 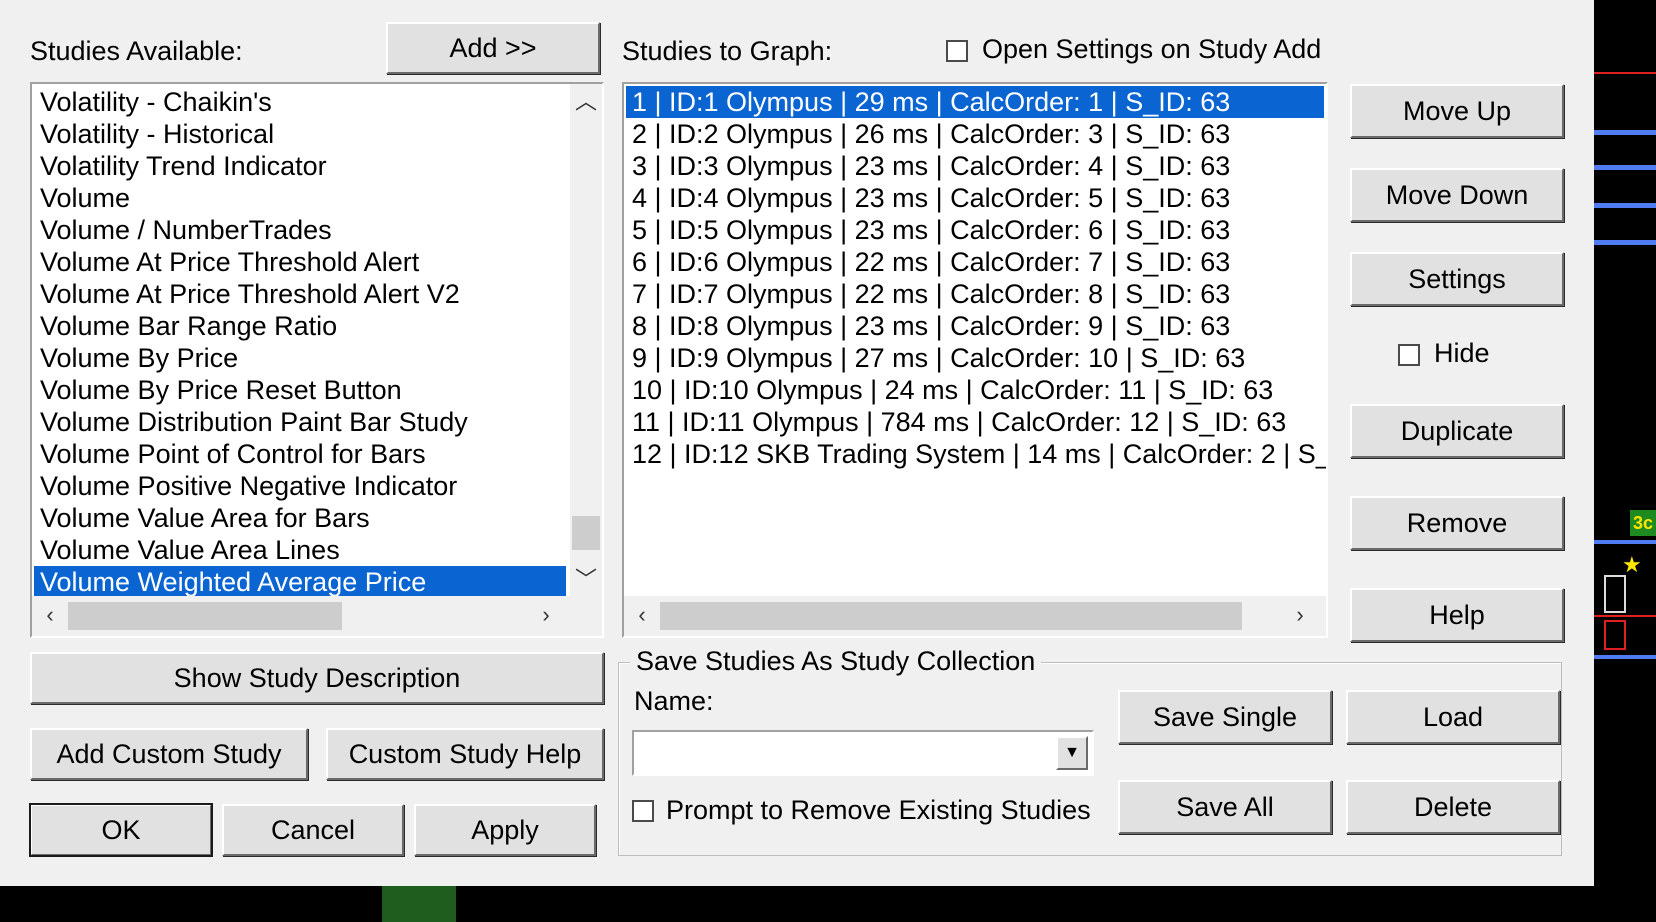 What do you see at coordinates (300, 582) in the screenshot?
I see `study-available-item: Volume Weighted Average Price` at bounding box center [300, 582].